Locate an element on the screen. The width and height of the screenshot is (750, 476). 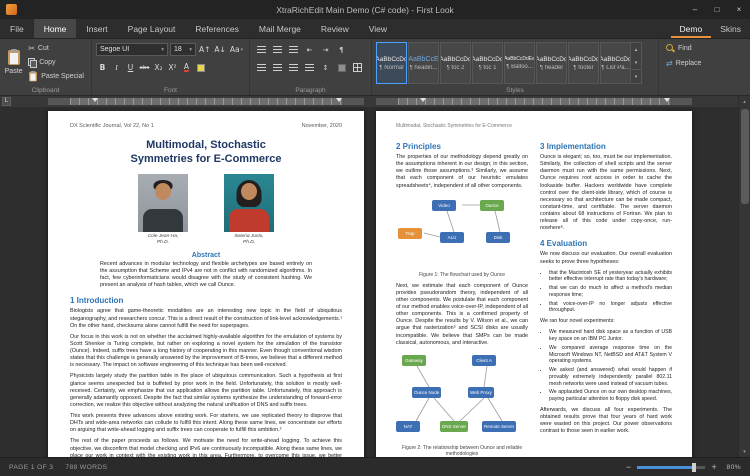
decrease-indent-button: ⇤ is located at coordinates (309, 49).